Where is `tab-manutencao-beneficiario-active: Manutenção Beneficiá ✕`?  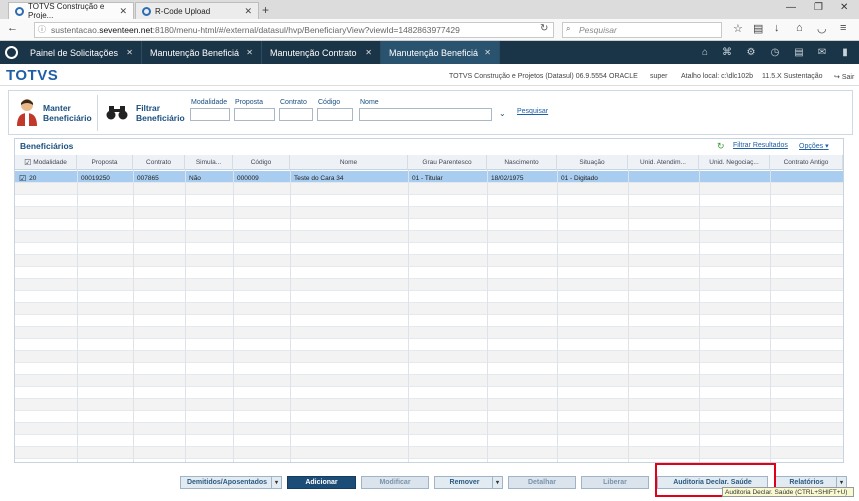
tab-manutencao-beneficiario-active: Manutenção Beneficiá ✕ is located at coordinates (440, 52).